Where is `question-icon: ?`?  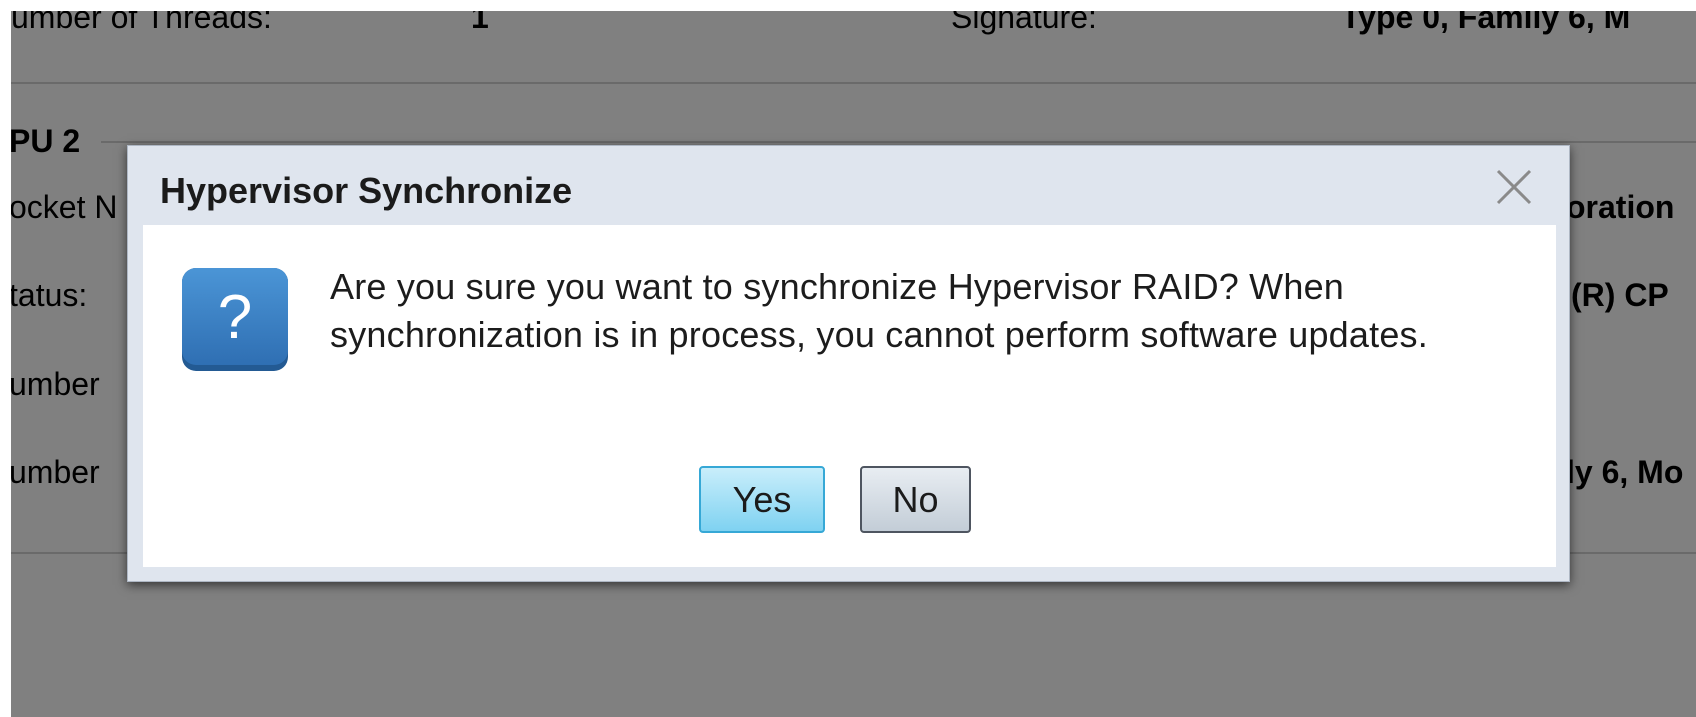 question-icon: ? is located at coordinates (235, 319).